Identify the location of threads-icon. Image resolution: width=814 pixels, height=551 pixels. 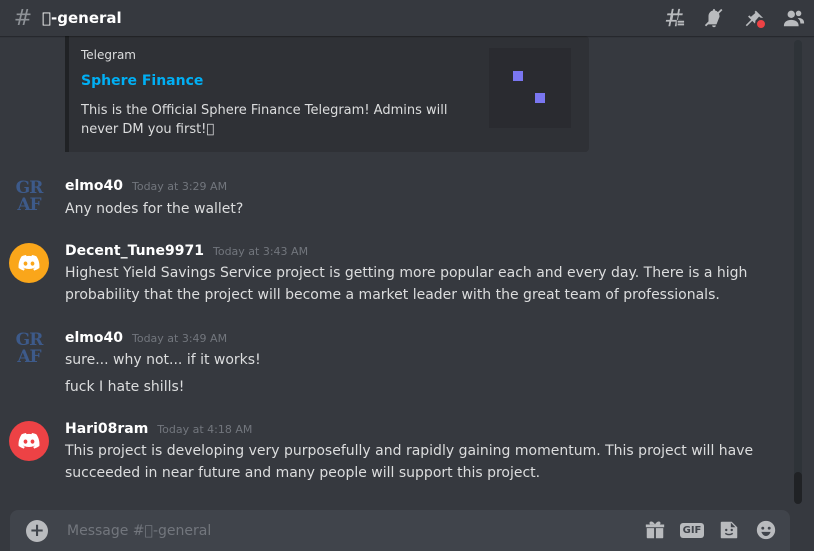
(674, 18).